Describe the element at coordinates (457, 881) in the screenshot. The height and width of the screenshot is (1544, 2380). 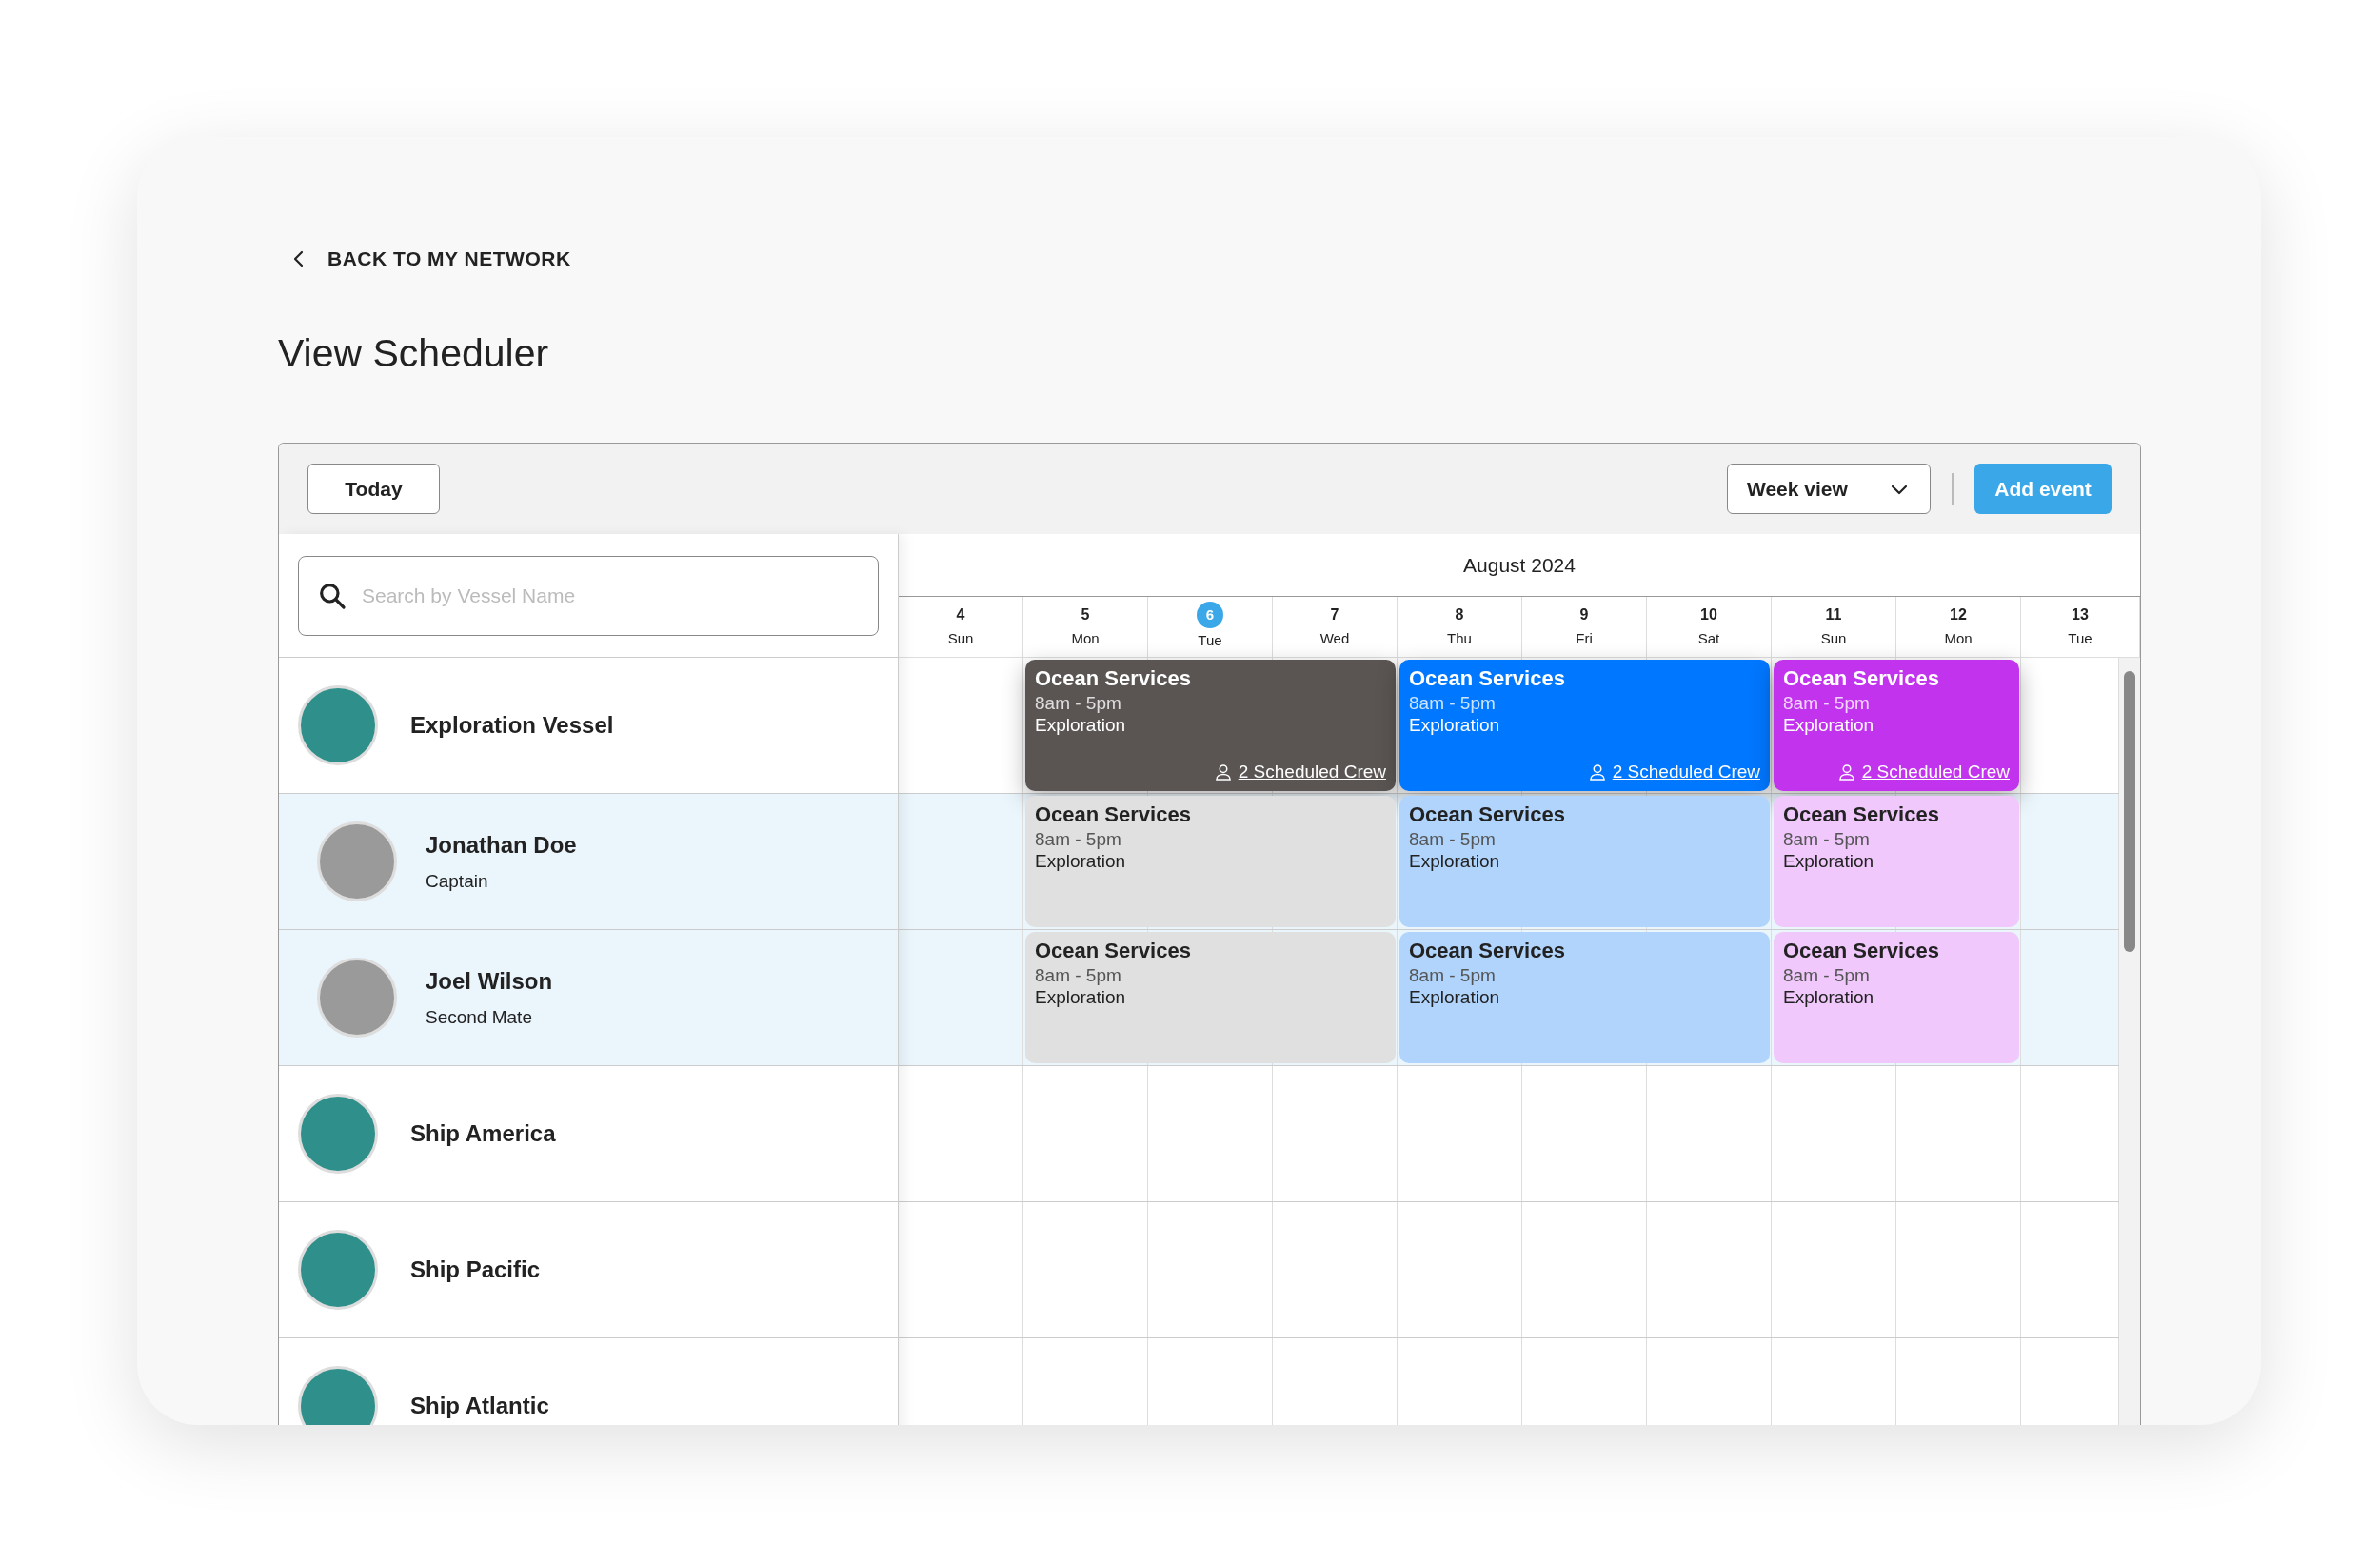
I see `crew-role: Captain` at that location.